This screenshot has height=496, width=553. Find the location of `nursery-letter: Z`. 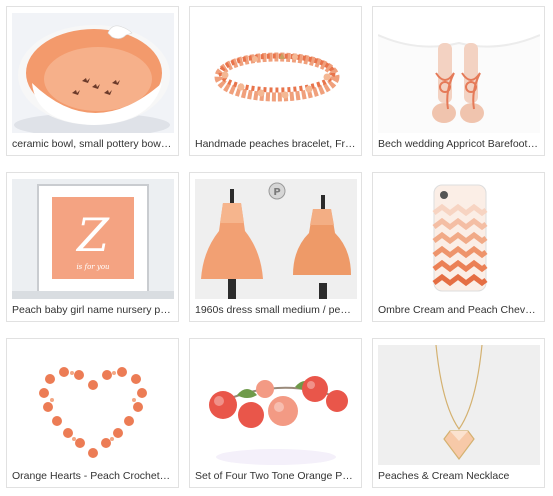

nursery-letter: Z is located at coordinates (92, 235).